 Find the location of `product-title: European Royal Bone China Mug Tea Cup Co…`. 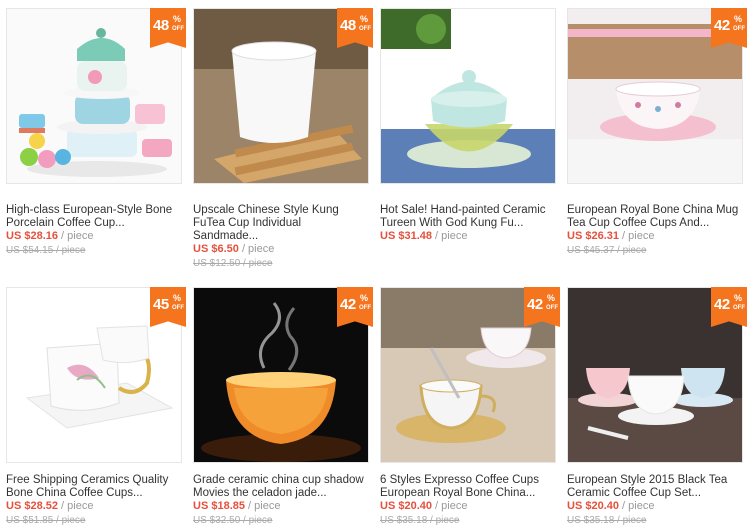

product-title: European Royal Bone China Mug Tea Cup Co… is located at coordinates (656, 217).